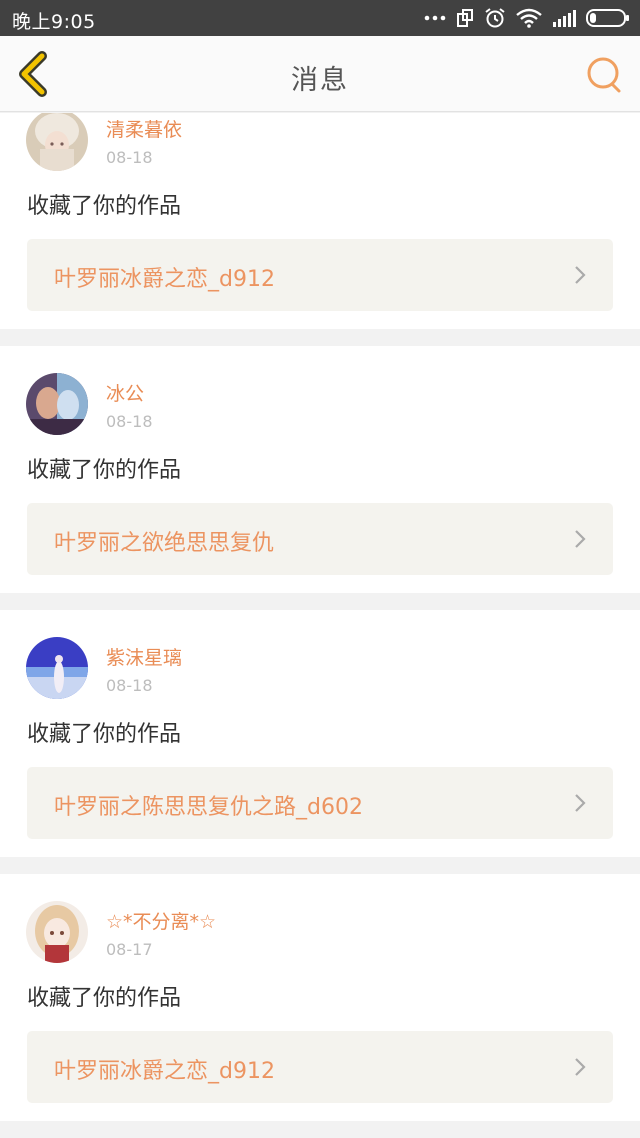  What do you see at coordinates (129, 949) in the screenshot?
I see `message-date: 08-17` at bounding box center [129, 949].